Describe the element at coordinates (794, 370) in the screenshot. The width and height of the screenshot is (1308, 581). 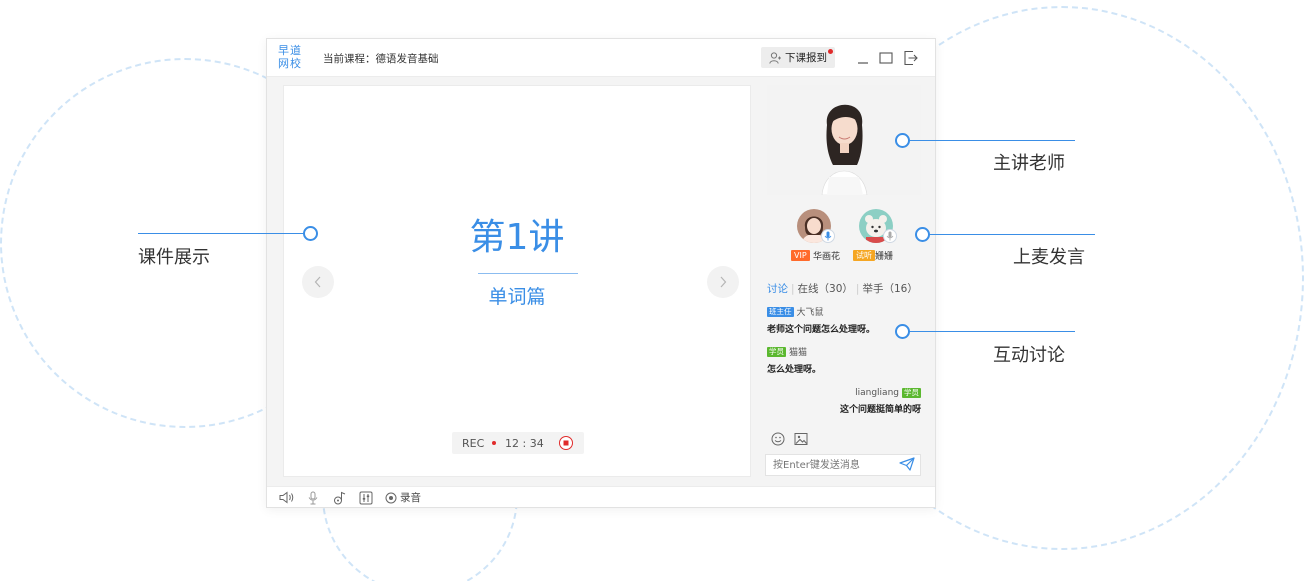
I see `message-text: 怎么处理呀。` at that location.